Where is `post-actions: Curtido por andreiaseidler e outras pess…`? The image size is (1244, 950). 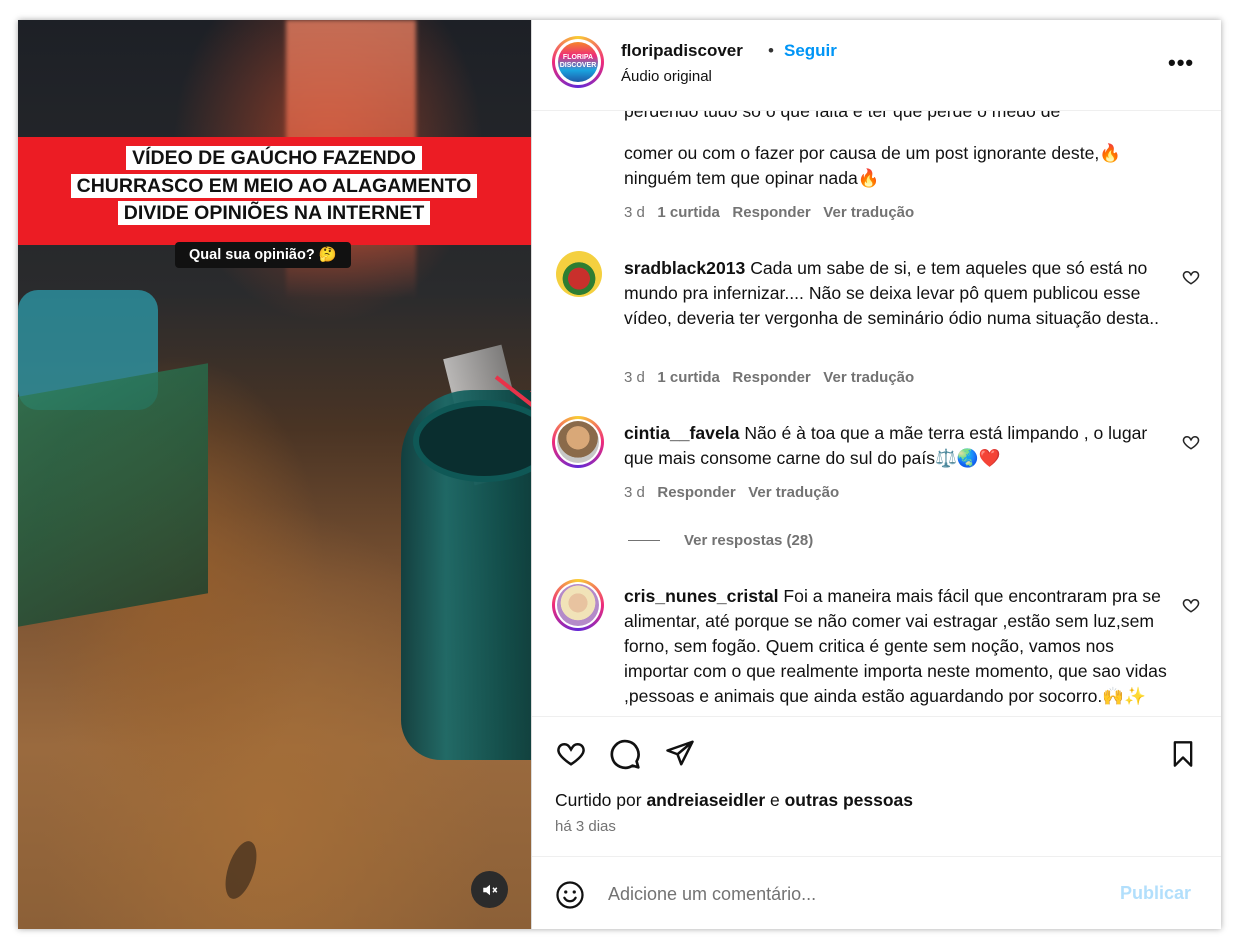
post-actions: Curtido por andreiaseidler e outras pess… is located at coordinates (876, 781).